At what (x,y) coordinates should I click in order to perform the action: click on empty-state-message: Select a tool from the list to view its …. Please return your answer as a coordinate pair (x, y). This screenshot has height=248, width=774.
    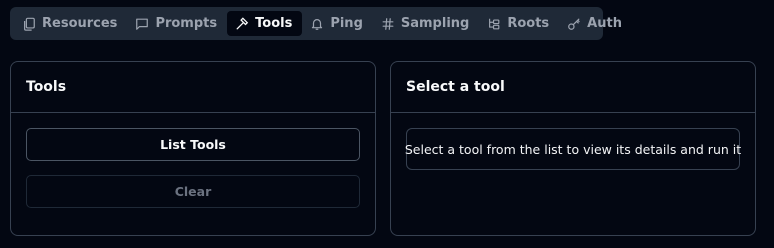
    Looking at the image, I should click on (573, 149).